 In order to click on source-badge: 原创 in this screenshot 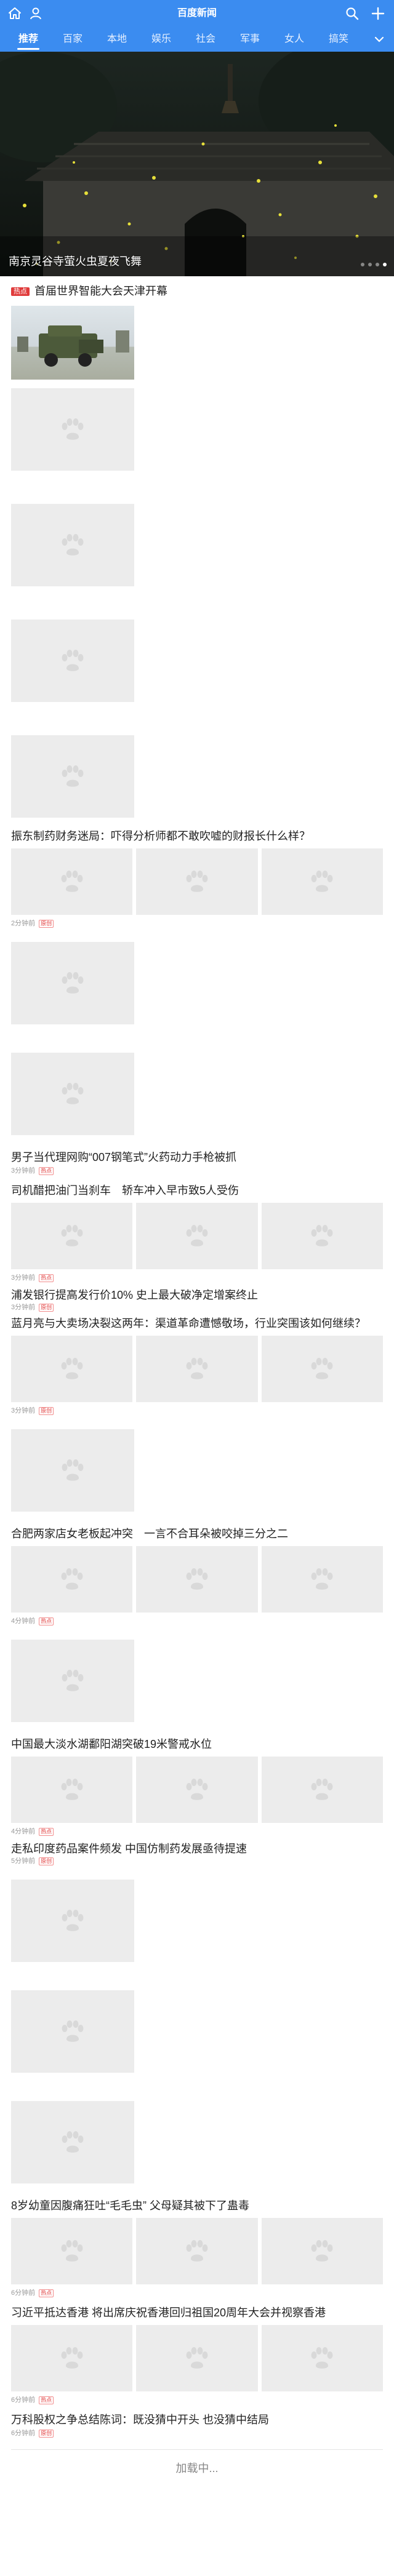, I will do `click(46, 2434)`.